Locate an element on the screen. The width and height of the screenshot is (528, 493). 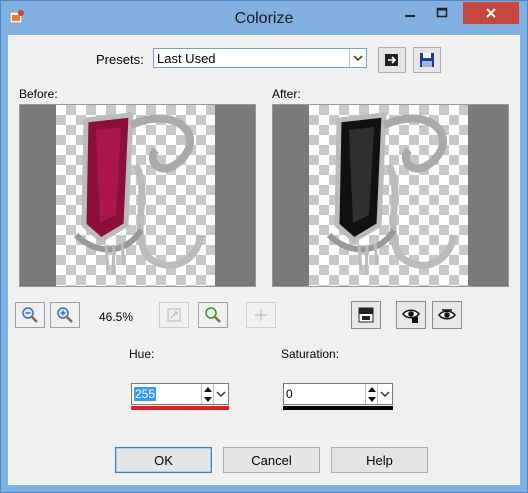
zoom-fit-button is located at coordinates (213, 315).